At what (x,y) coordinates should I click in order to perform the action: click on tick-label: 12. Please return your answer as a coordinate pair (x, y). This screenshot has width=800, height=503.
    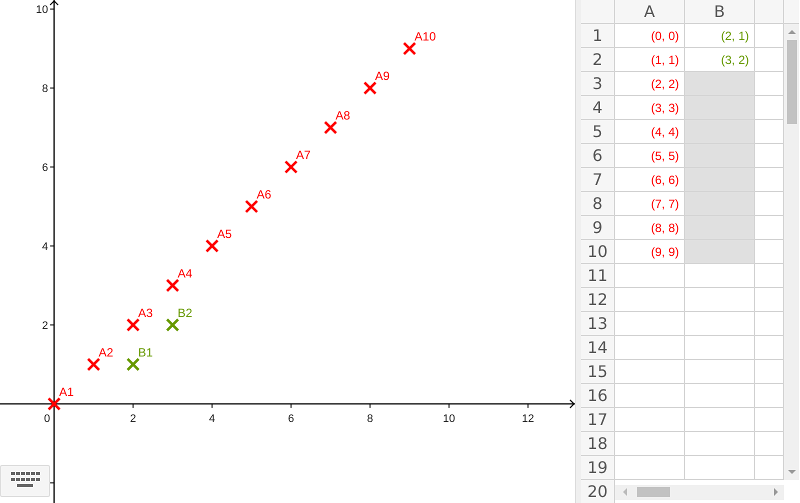
    Looking at the image, I should click on (528, 418).